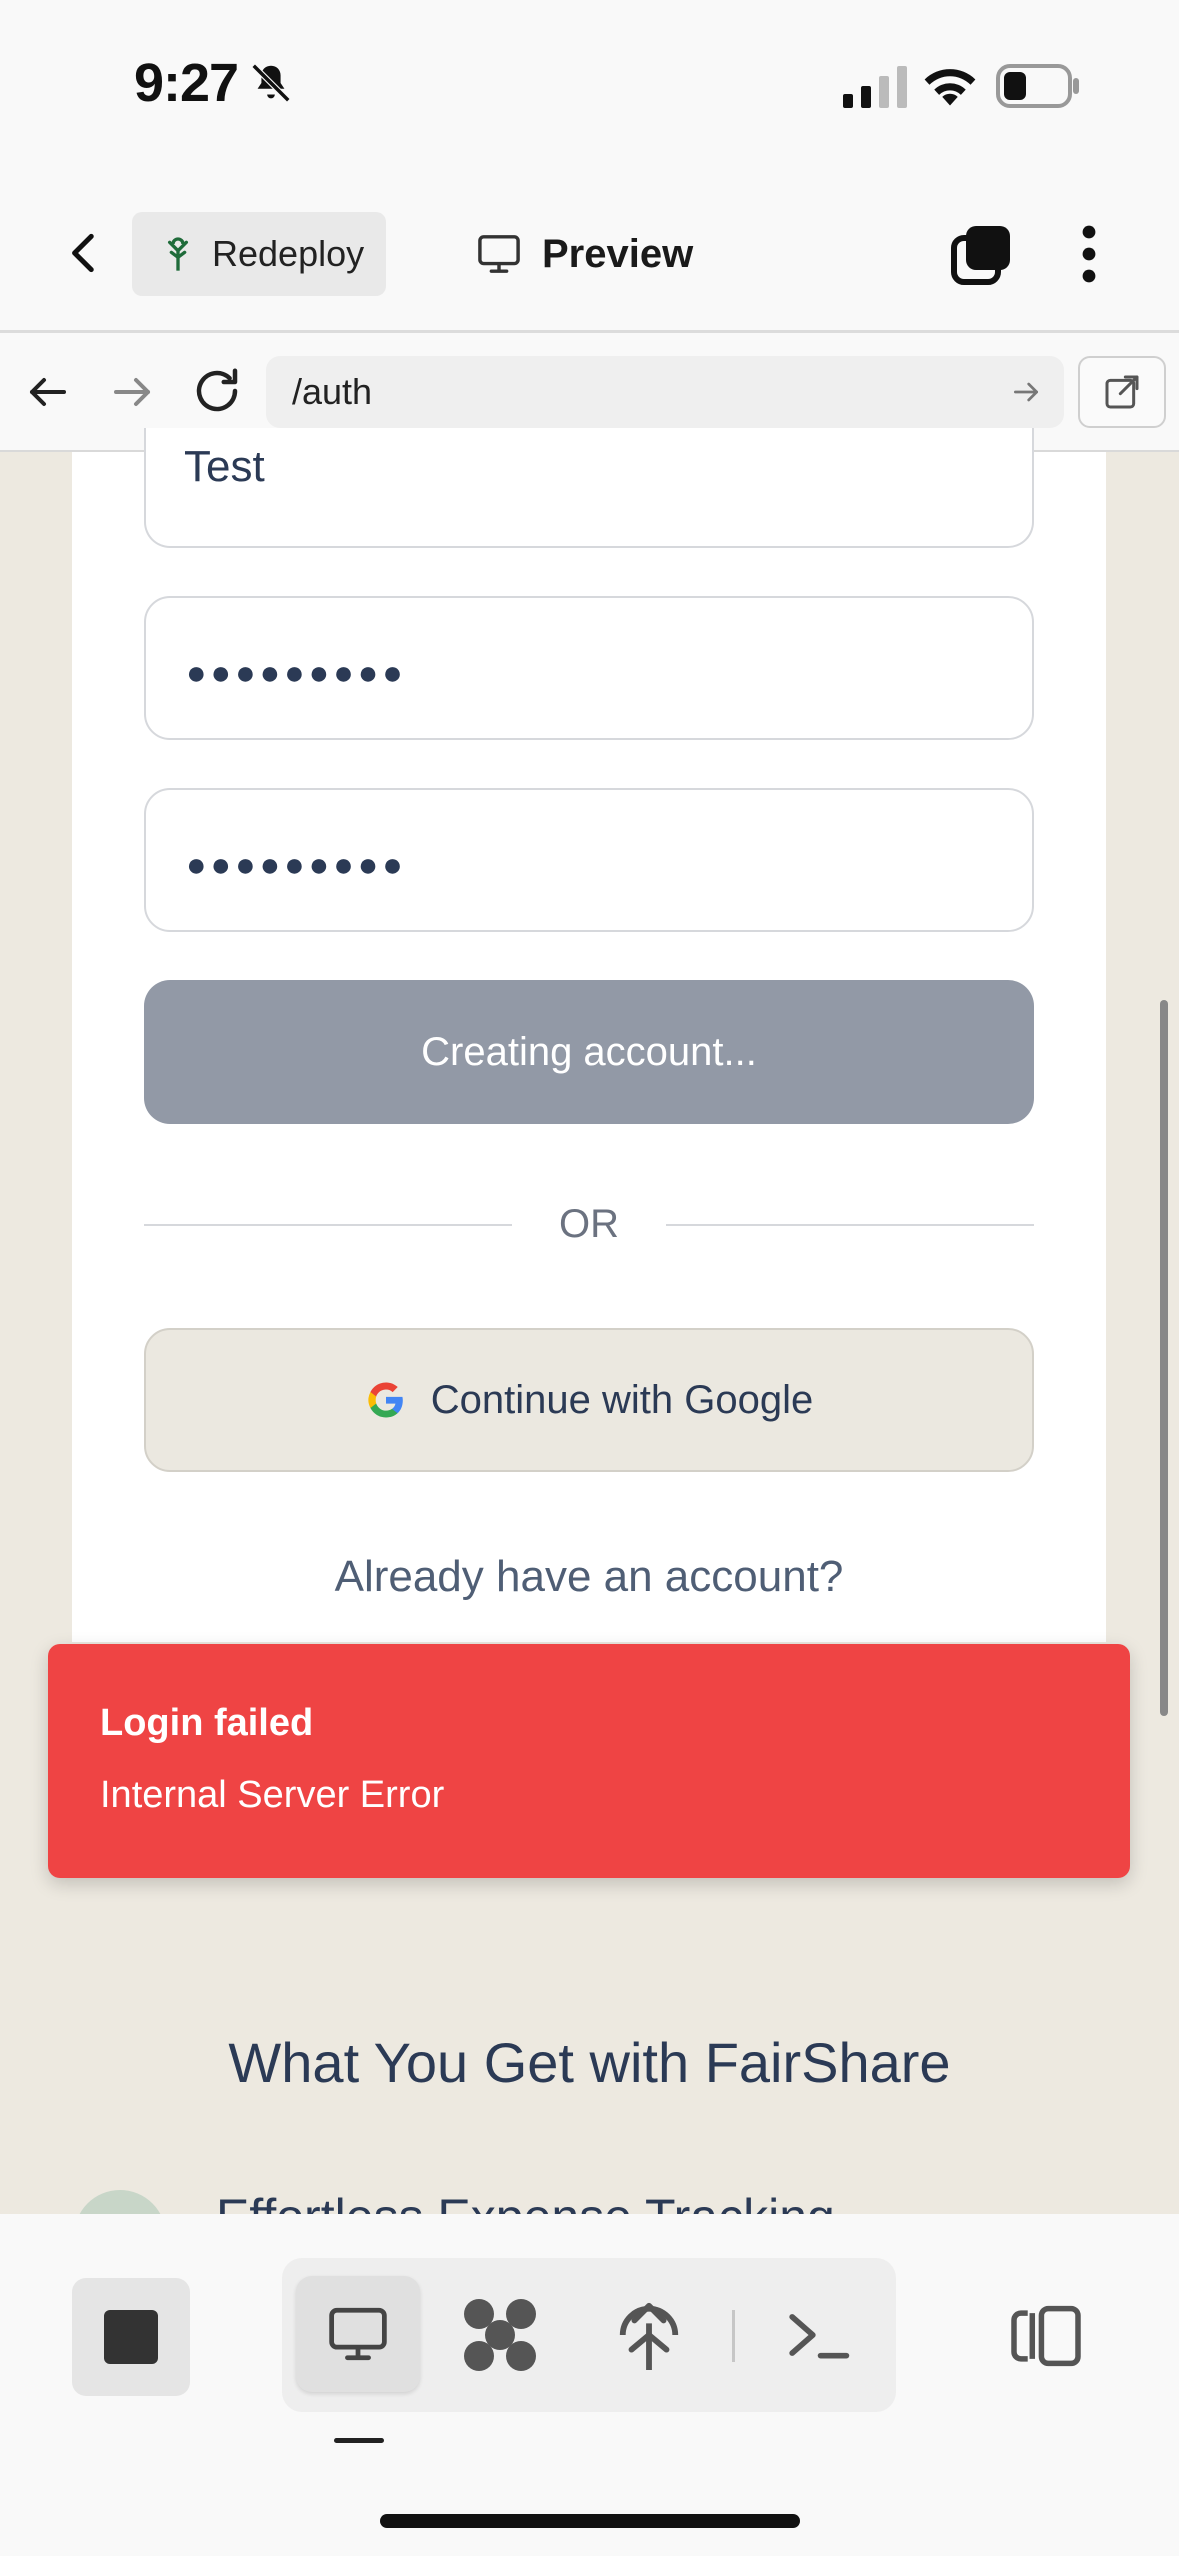  Describe the element at coordinates (1026, 392) in the screenshot. I see `go-arrow-icon` at that location.